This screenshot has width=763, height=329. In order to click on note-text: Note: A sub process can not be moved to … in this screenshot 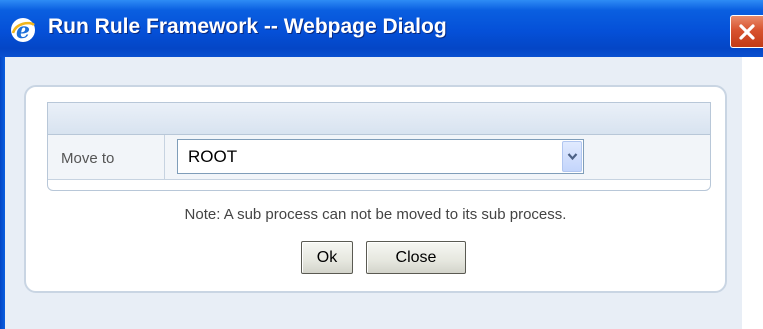, I will do `click(375, 214)`.